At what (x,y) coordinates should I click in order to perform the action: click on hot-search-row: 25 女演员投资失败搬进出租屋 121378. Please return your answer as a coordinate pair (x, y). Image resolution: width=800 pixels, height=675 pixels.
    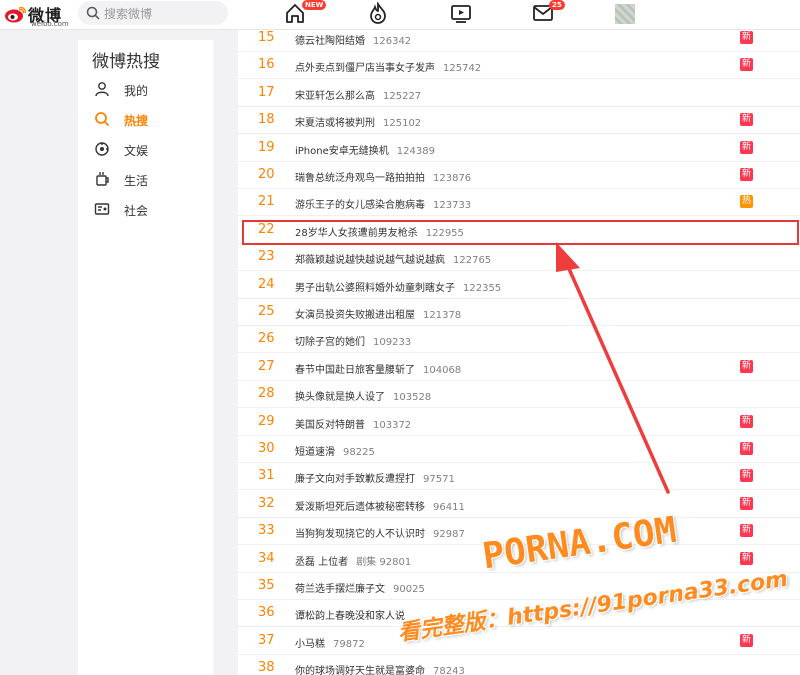
    Looking at the image, I should click on (519, 312).